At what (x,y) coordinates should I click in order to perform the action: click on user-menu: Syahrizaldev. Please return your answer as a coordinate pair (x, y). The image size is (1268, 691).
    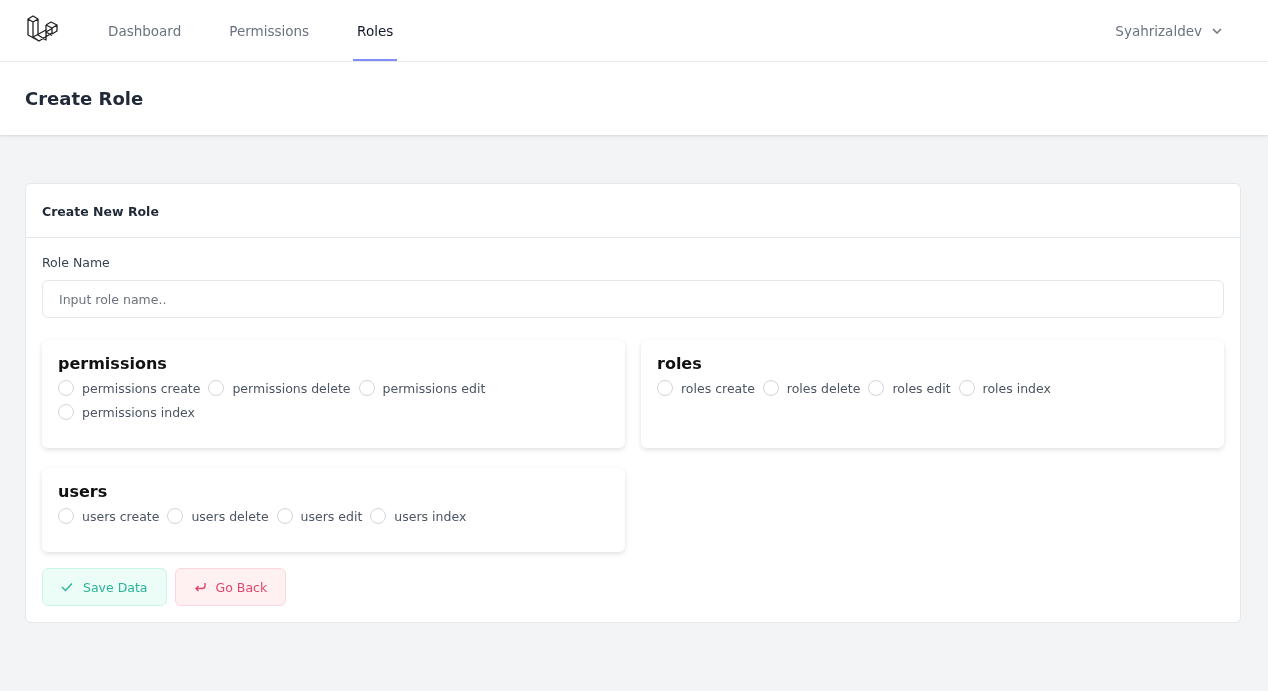
    Looking at the image, I should click on (1168, 30).